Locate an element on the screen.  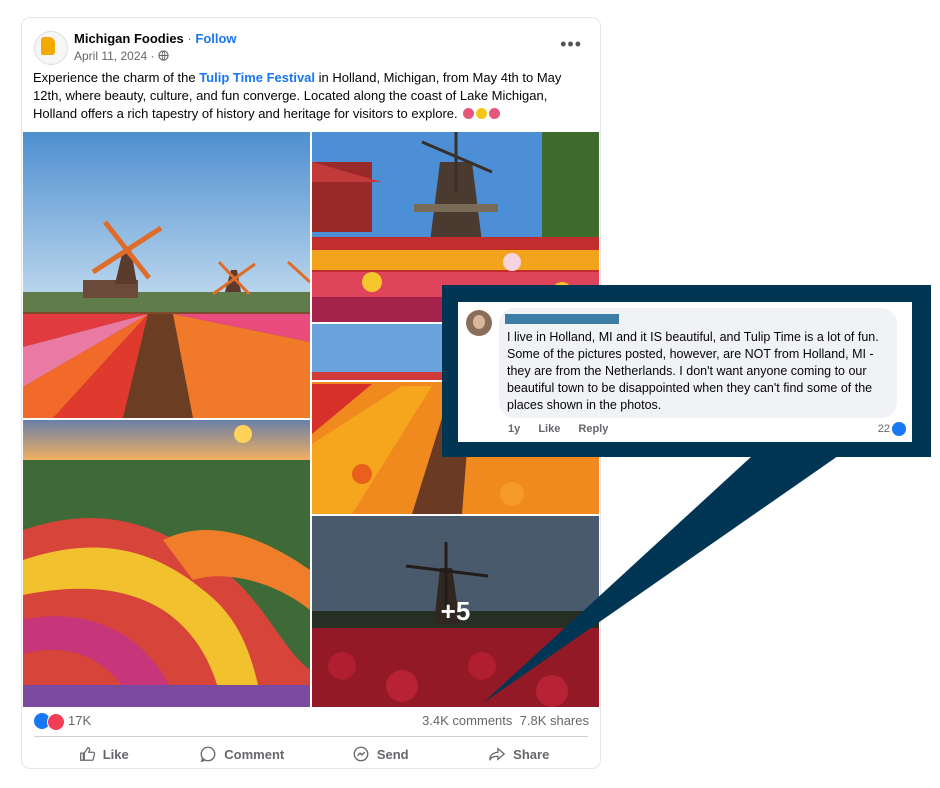
love-reaction-icon is located at coordinates (56, 722).